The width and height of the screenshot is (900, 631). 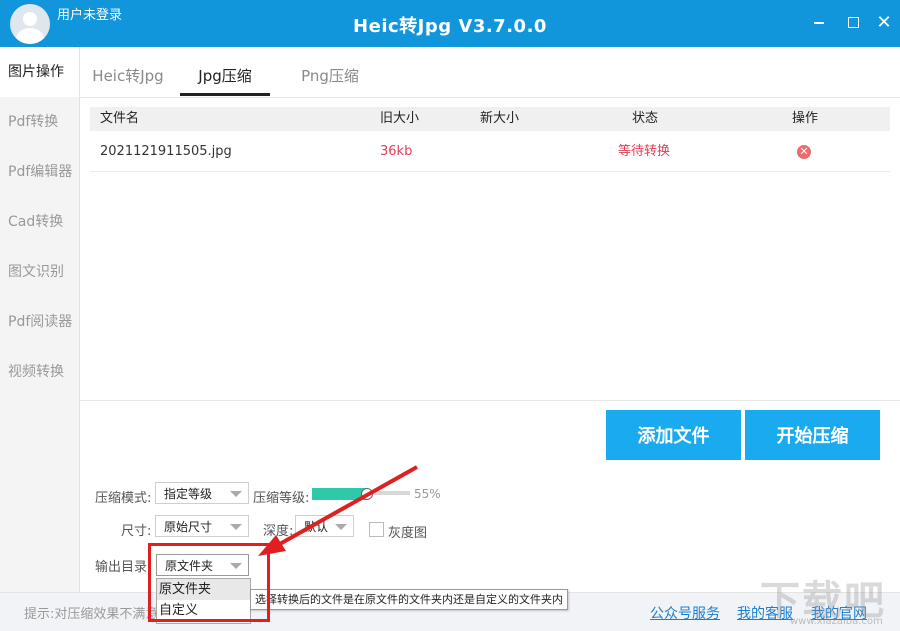 I want to click on size-select: 原始尺寸, so click(x=202, y=526).